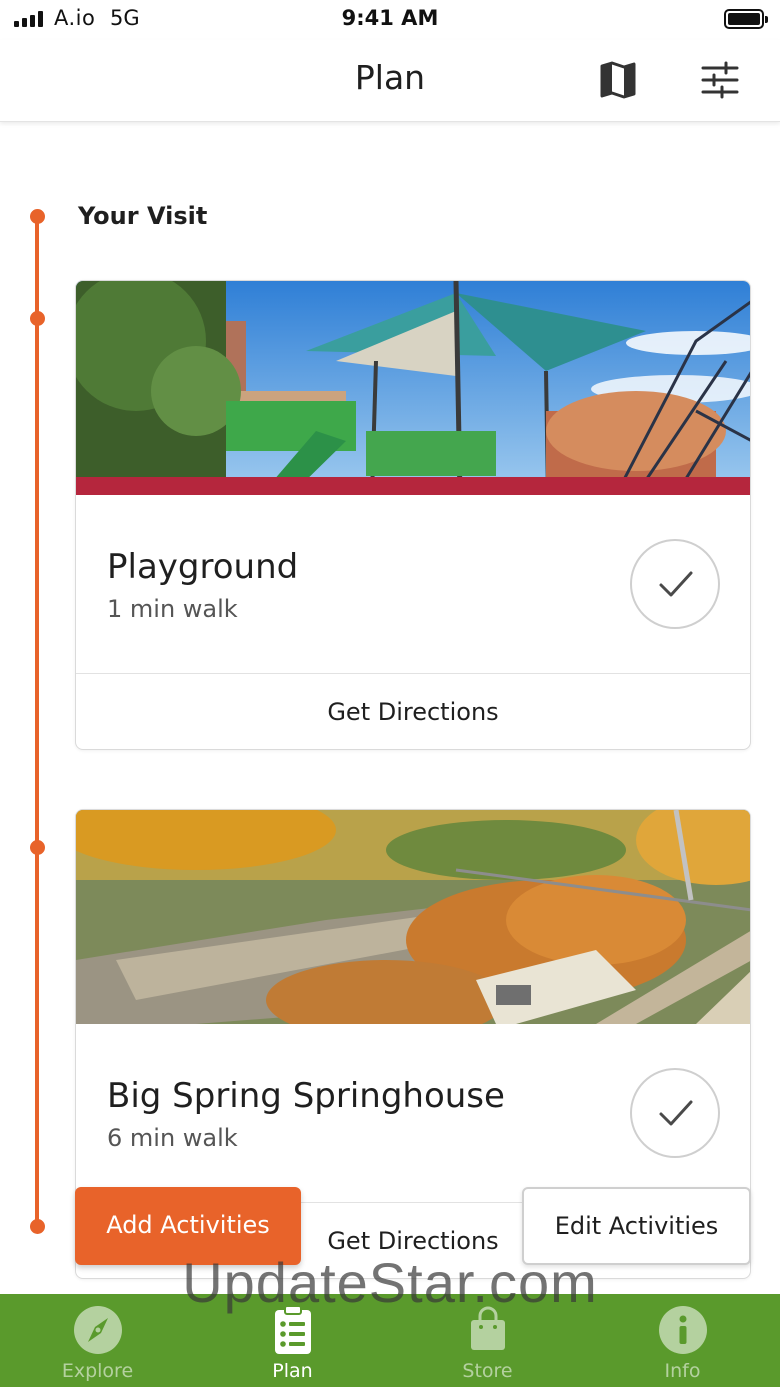 This screenshot has width=780, height=1387. What do you see at coordinates (413, 388) in the screenshot?
I see `playground-photo` at bounding box center [413, 388].